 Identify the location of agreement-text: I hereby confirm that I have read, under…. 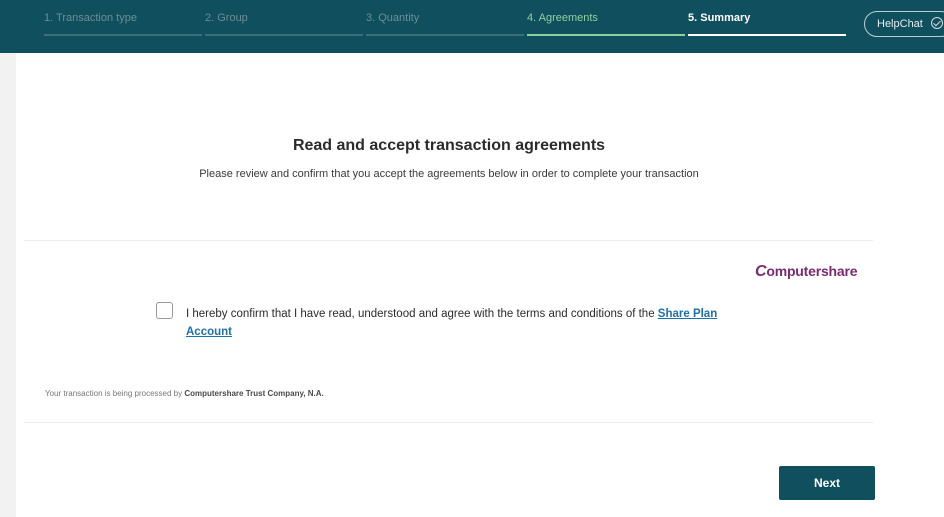
(466, 323).